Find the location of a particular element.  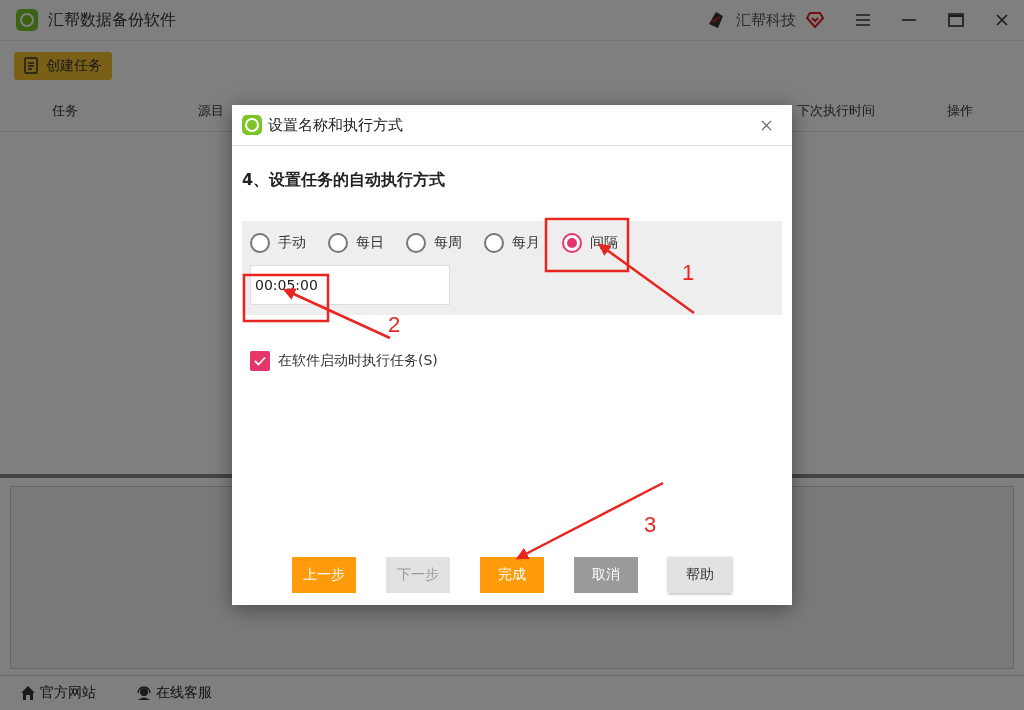

step-heading: 4、设置任务的自动执行方式 is located at coordinates (344, 180).